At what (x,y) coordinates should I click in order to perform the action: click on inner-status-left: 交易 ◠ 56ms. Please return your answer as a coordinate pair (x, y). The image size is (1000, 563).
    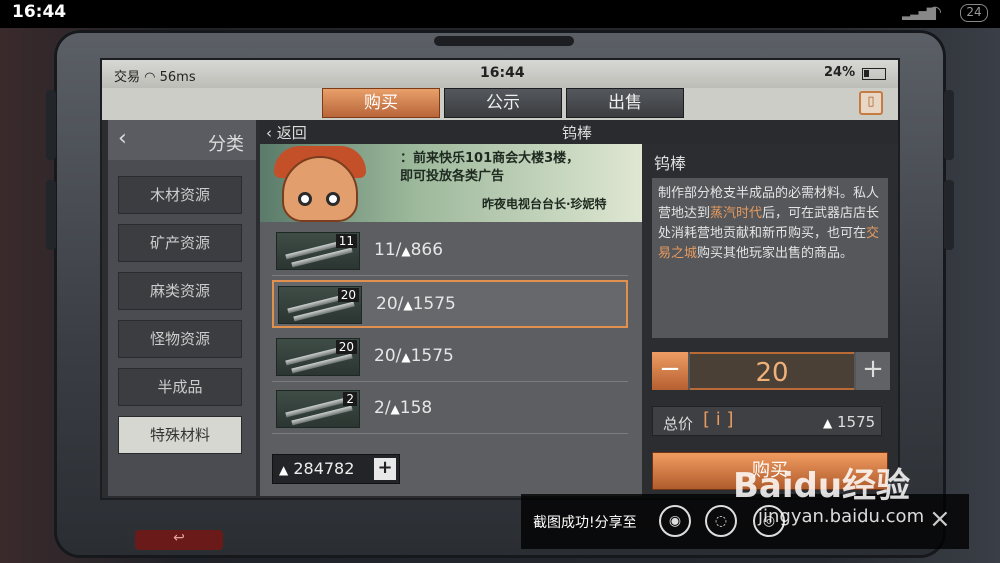
    Looking at the image, I should click on (155, 75).